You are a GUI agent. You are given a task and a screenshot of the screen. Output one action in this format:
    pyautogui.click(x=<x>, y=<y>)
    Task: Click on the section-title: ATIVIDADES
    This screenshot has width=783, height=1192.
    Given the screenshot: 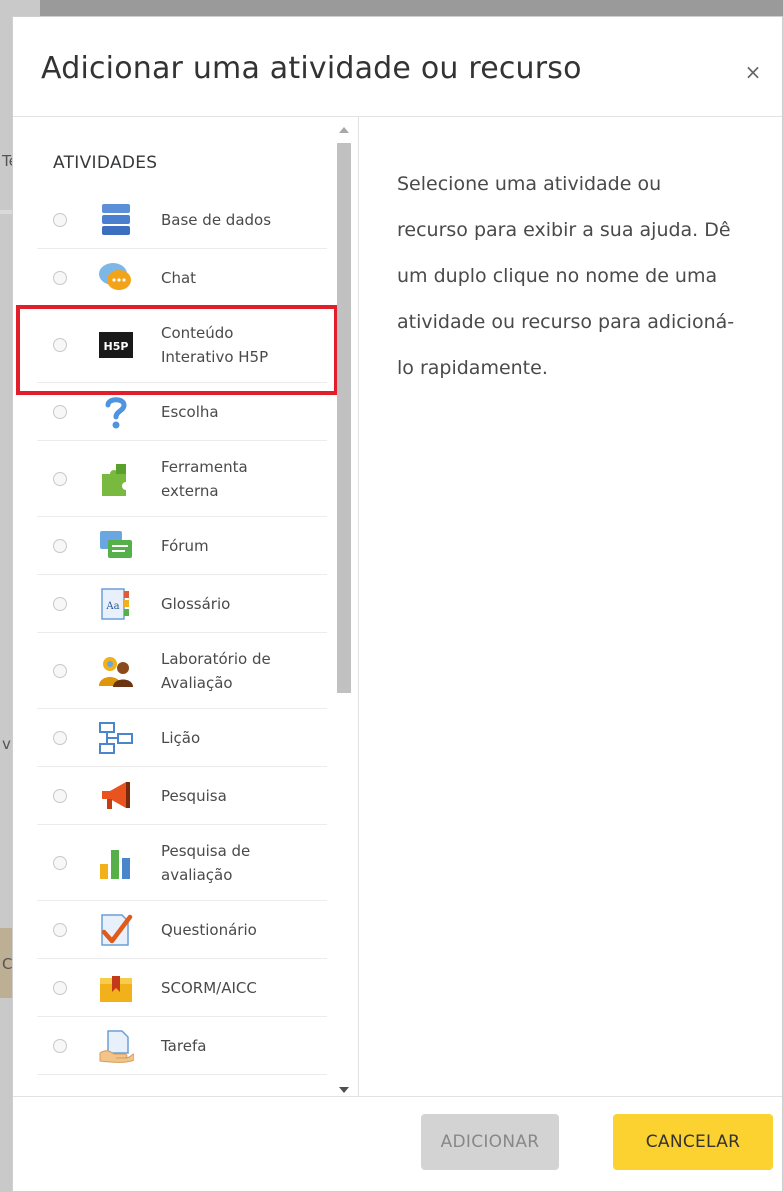 What is the action you would take?
    pyautogui.click(x=105, y=163)
    